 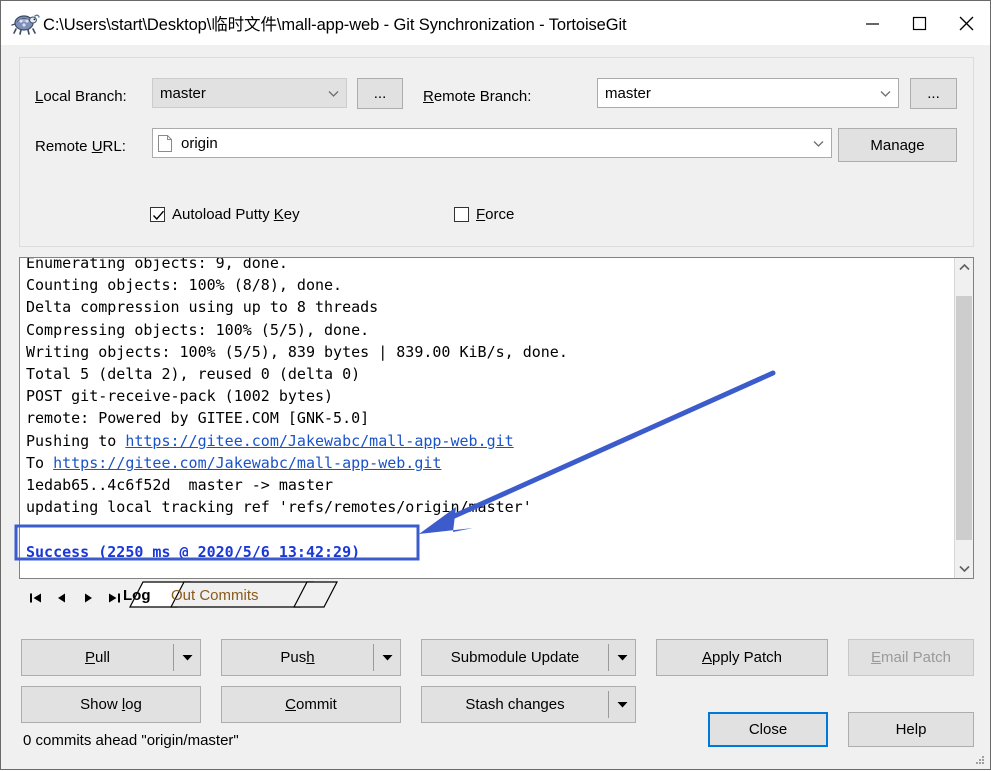 I want to click on remote-url-combobox: origin, so click(x=492, y=143).